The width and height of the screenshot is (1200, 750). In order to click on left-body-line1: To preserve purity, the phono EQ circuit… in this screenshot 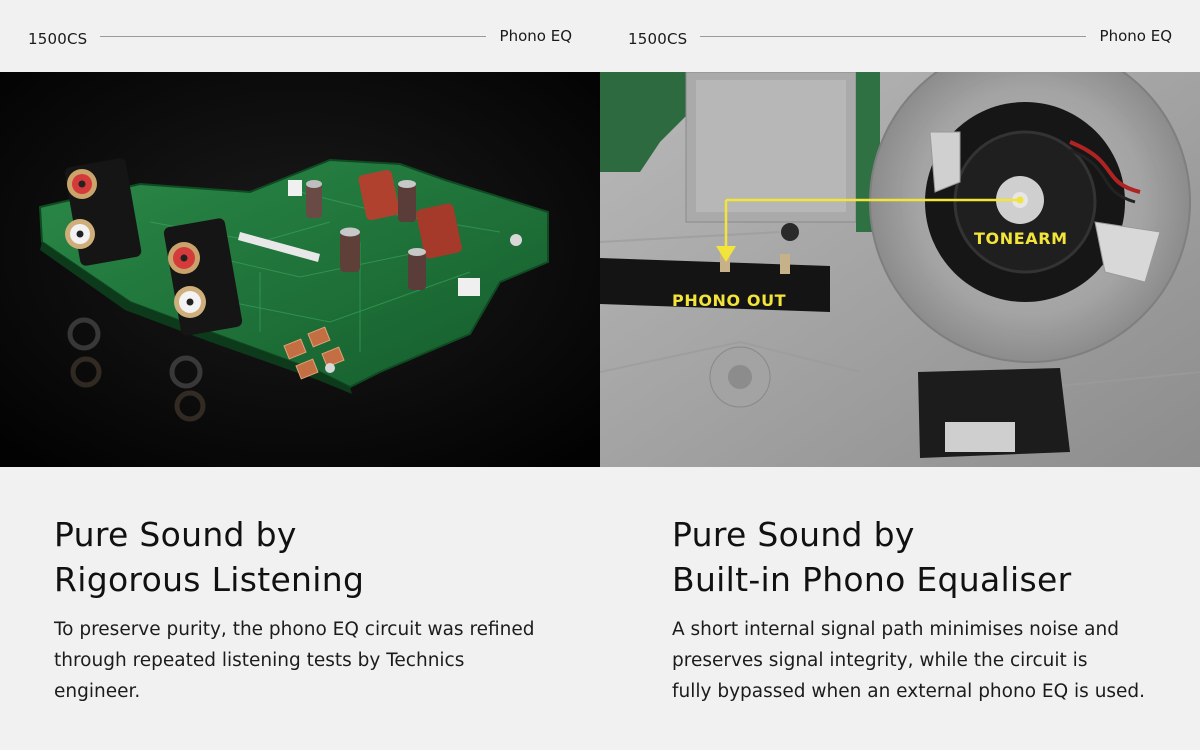, I will do `click(294, 629)`.